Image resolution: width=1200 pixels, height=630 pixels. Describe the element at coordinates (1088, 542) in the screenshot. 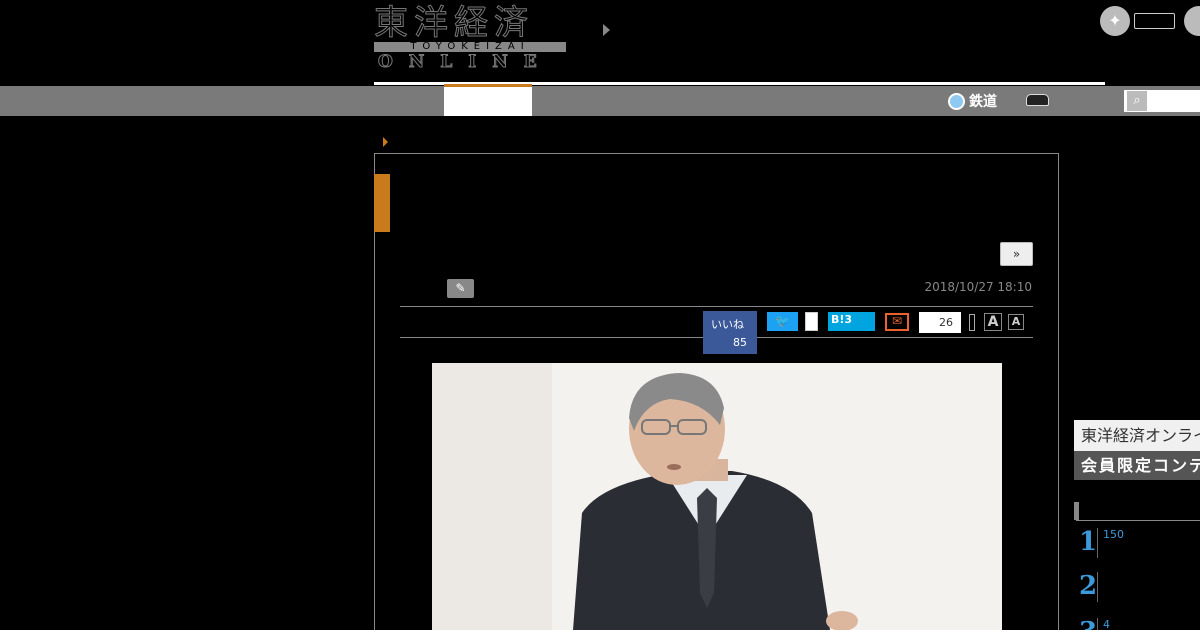

I see `ranking-number: 1` at that location.